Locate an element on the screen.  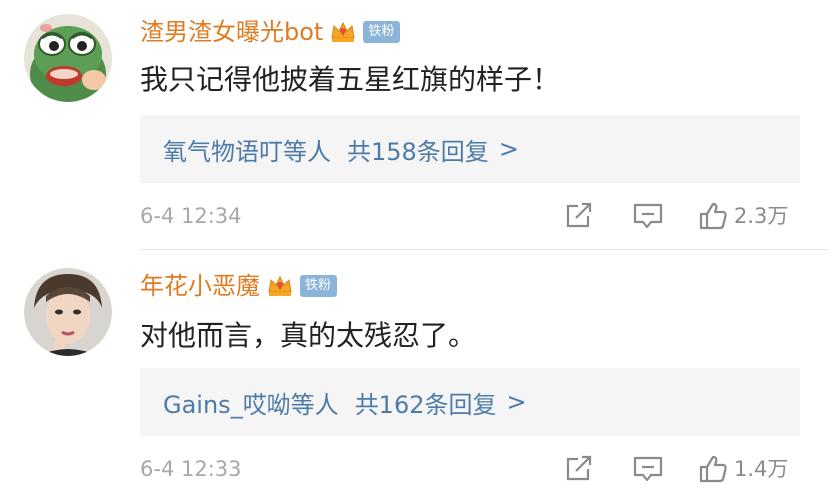
meta-row: 6-4 12:34 2.3万 is located at coordinates (475, 216).